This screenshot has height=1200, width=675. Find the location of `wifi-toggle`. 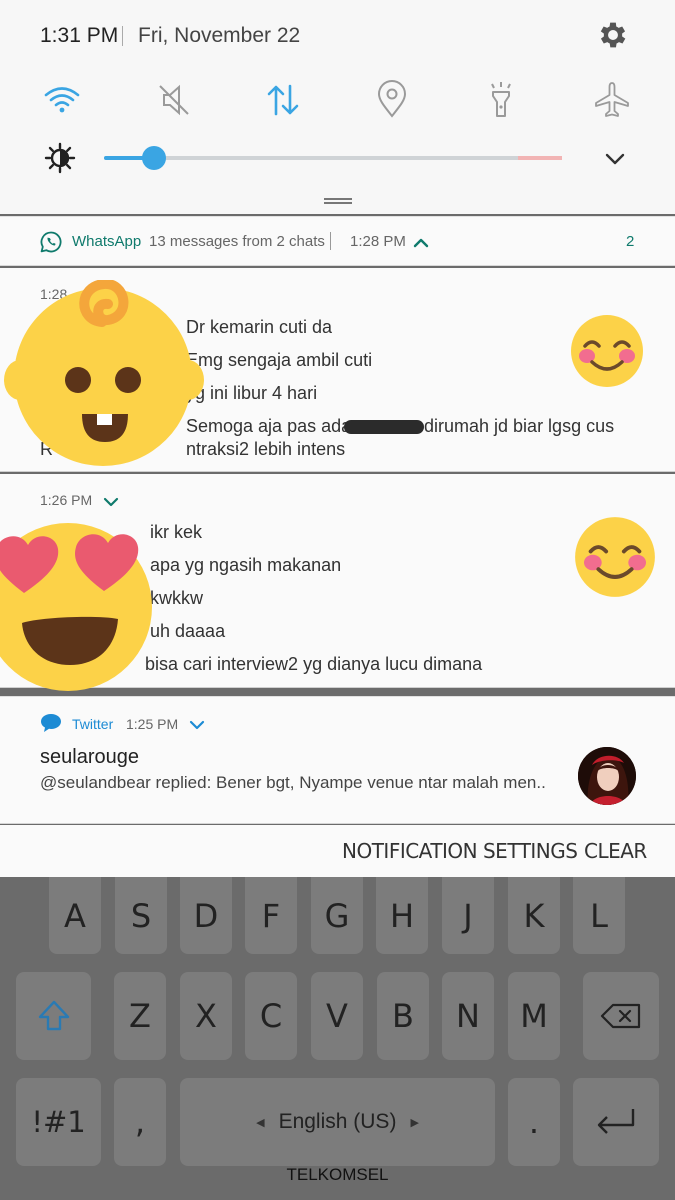

wifi-toggle is located at coordinates (62, 100).